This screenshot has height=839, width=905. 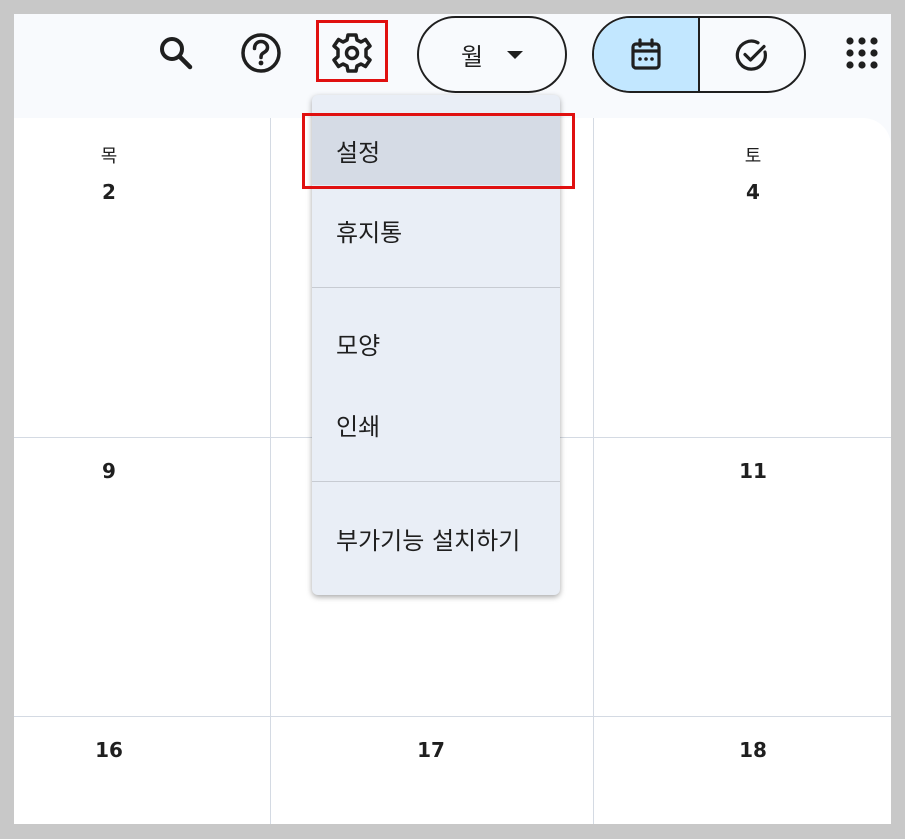 I want to click on apps-button, so click(x=861, y=53).